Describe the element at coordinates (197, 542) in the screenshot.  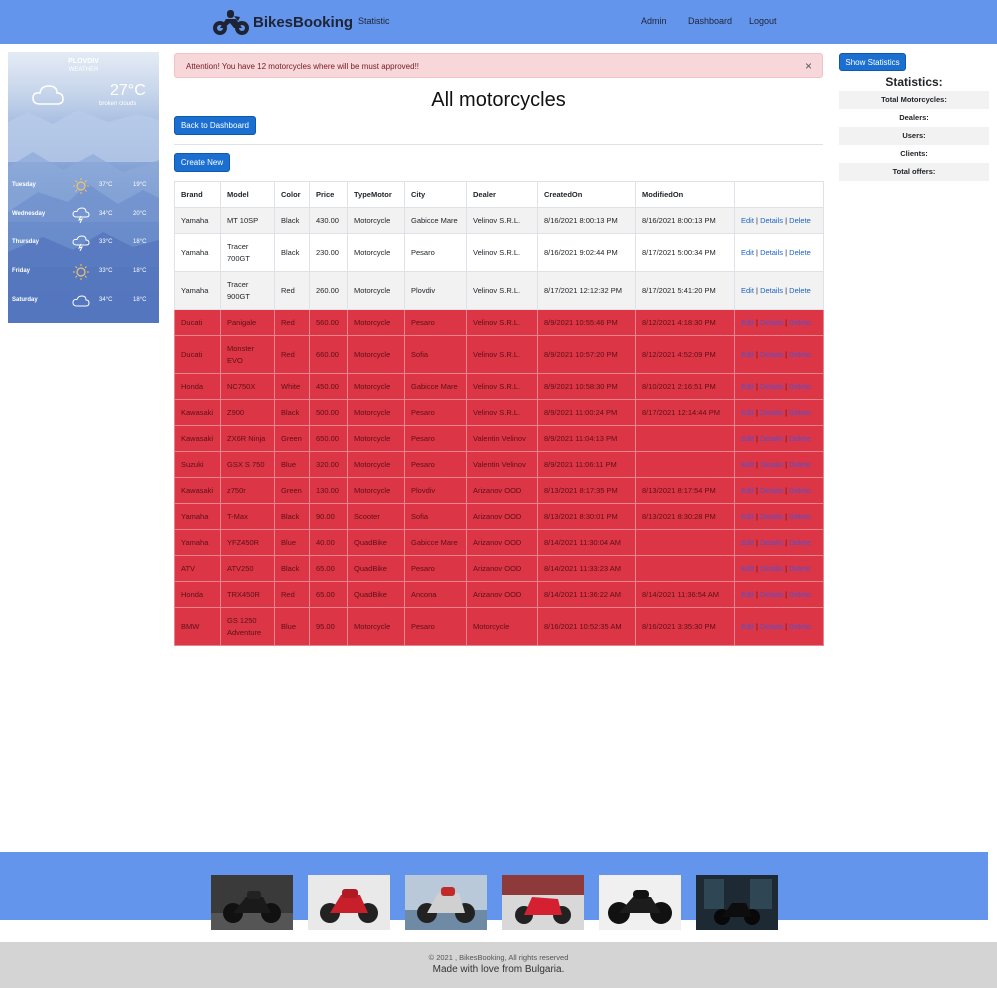
I see `cell-brand: Yamaha` at that location.